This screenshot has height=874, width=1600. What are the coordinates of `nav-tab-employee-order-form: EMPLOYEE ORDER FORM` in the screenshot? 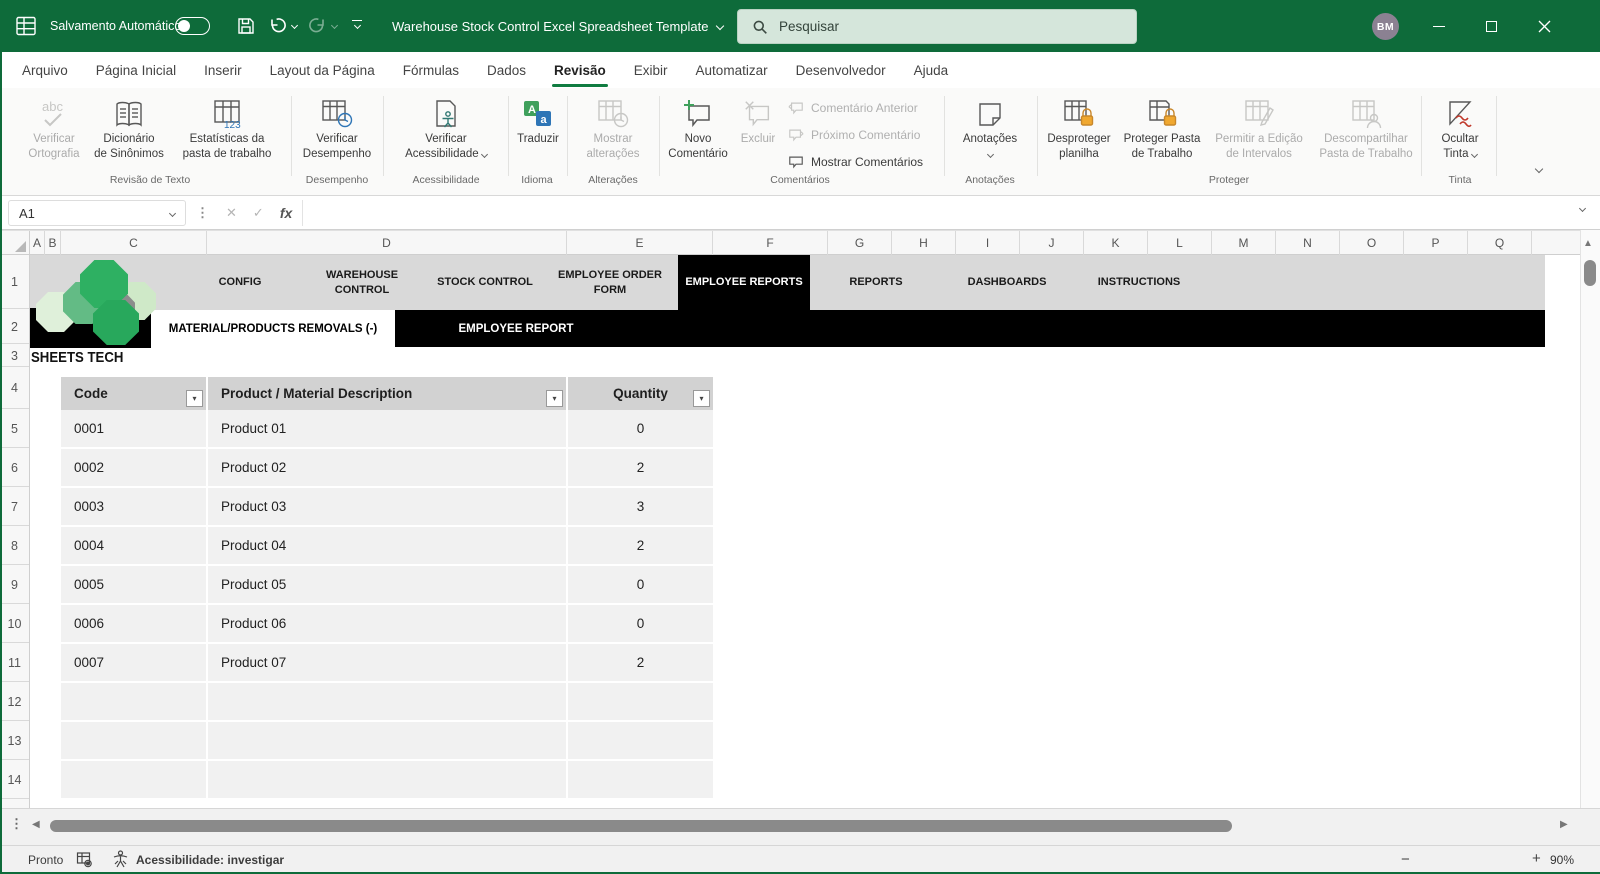 It's located at (610, 282).